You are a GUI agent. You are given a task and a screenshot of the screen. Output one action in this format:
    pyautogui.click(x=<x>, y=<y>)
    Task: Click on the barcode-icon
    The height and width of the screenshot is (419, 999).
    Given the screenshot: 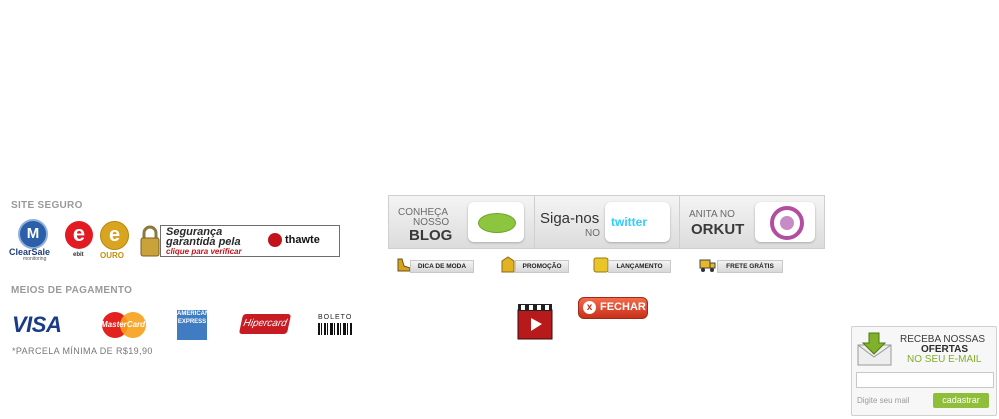 What is the action you would take?
    pyautogui.click(x=335, y=329)
    